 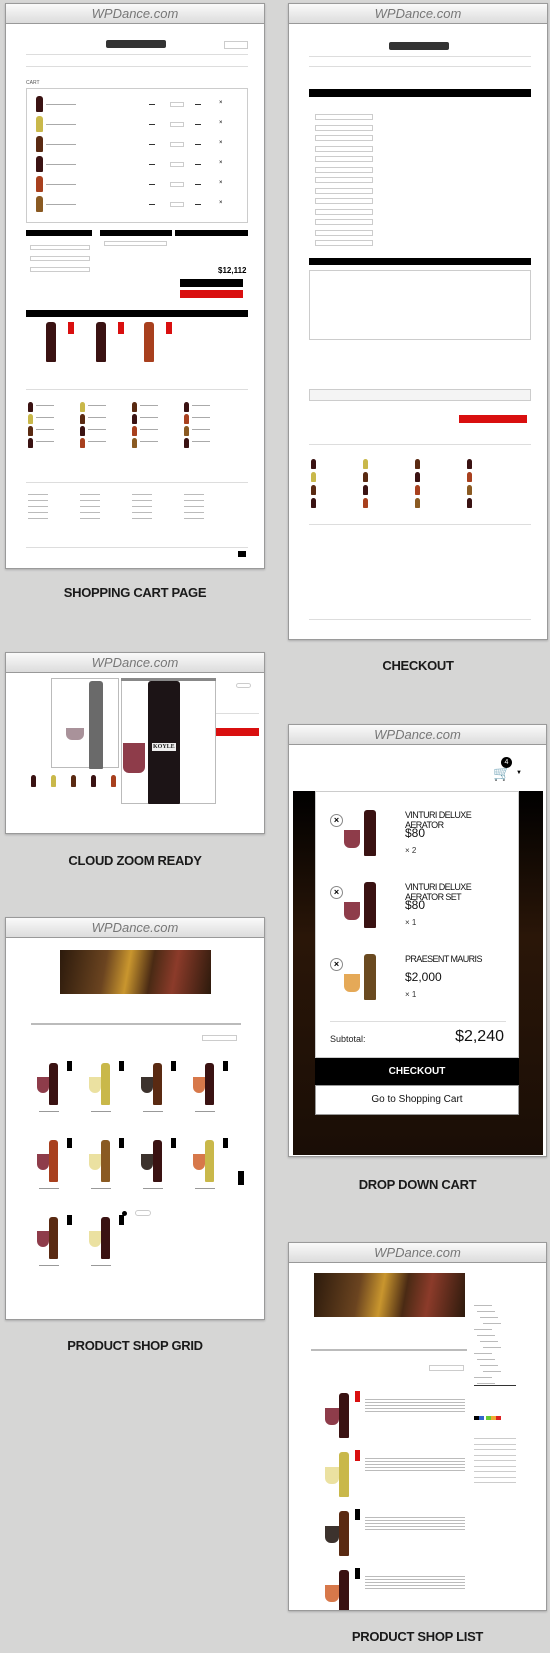 I want to click on go-to-cart-button: Go to Shopping Cart, so click(x=417, y=1100).